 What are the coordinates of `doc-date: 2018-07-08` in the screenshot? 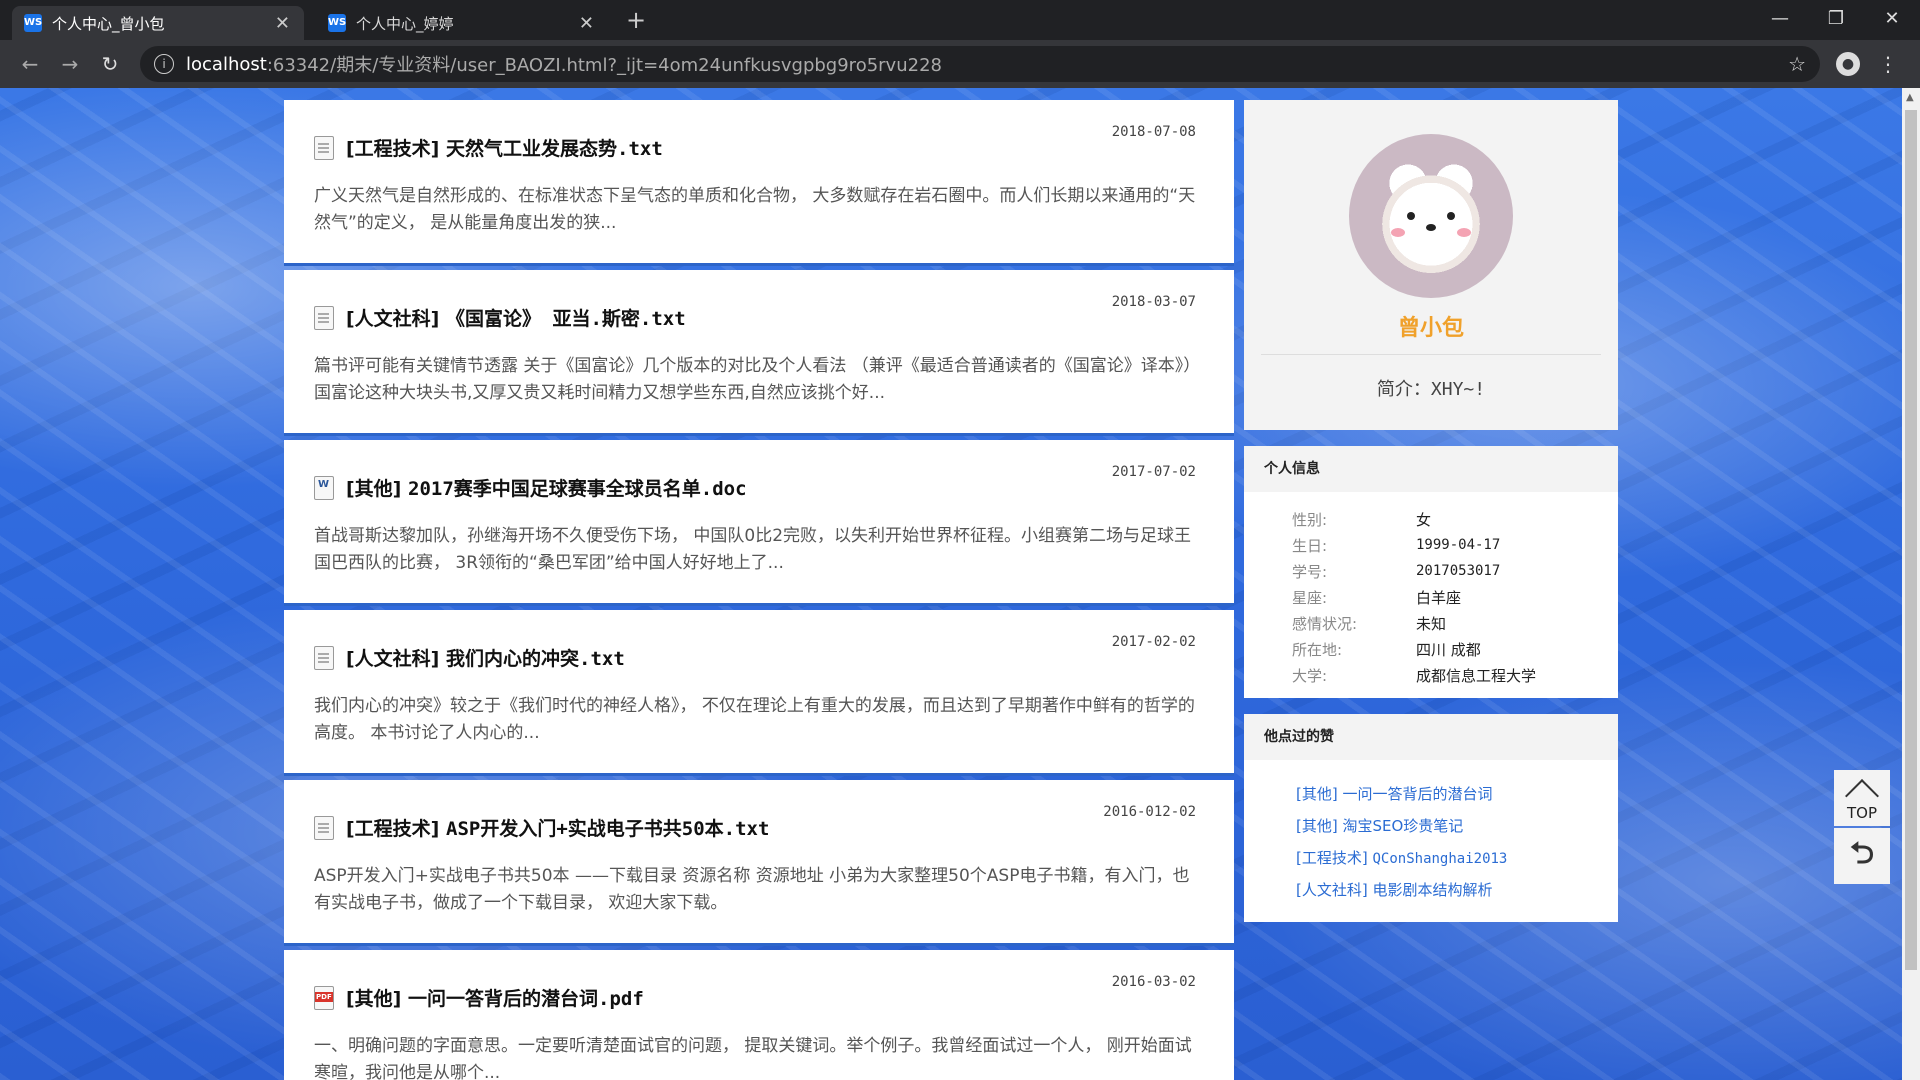 It's located at (1153, 132).